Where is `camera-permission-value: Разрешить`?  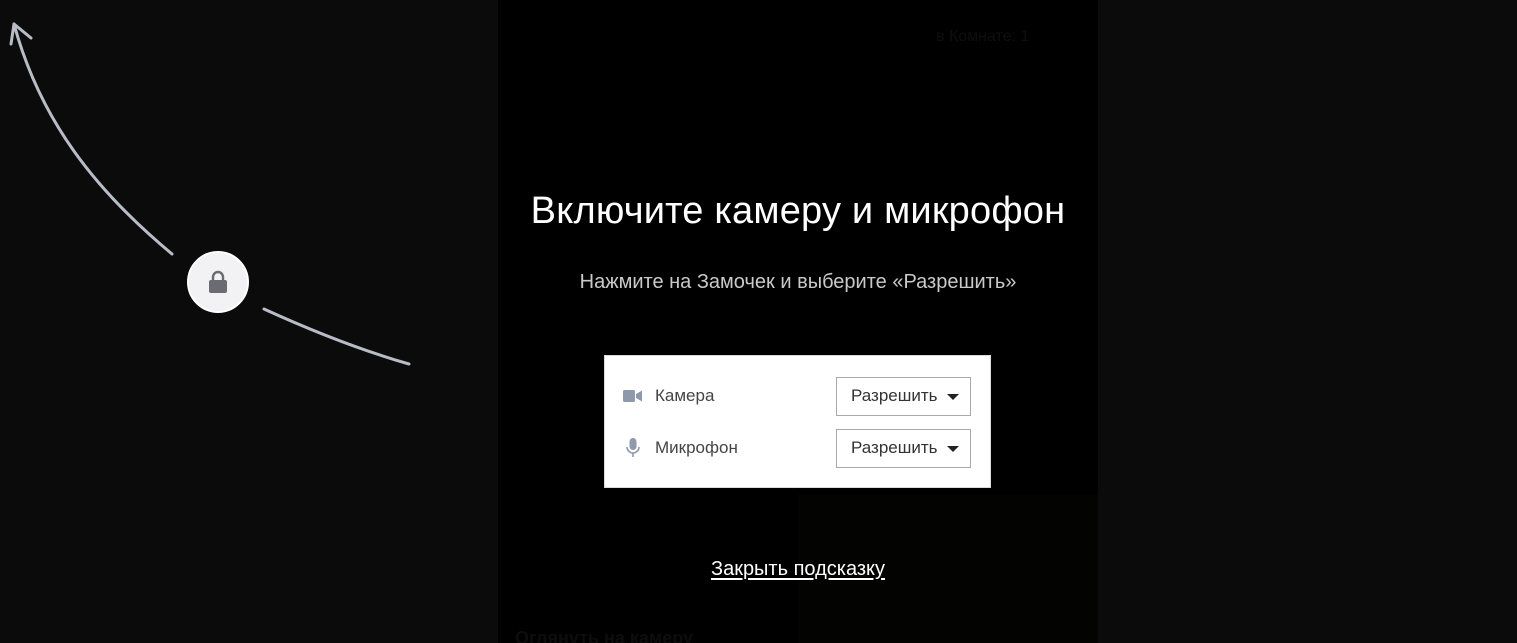 camera-permission-value: Разрешить is located at coordinates (894, 395).